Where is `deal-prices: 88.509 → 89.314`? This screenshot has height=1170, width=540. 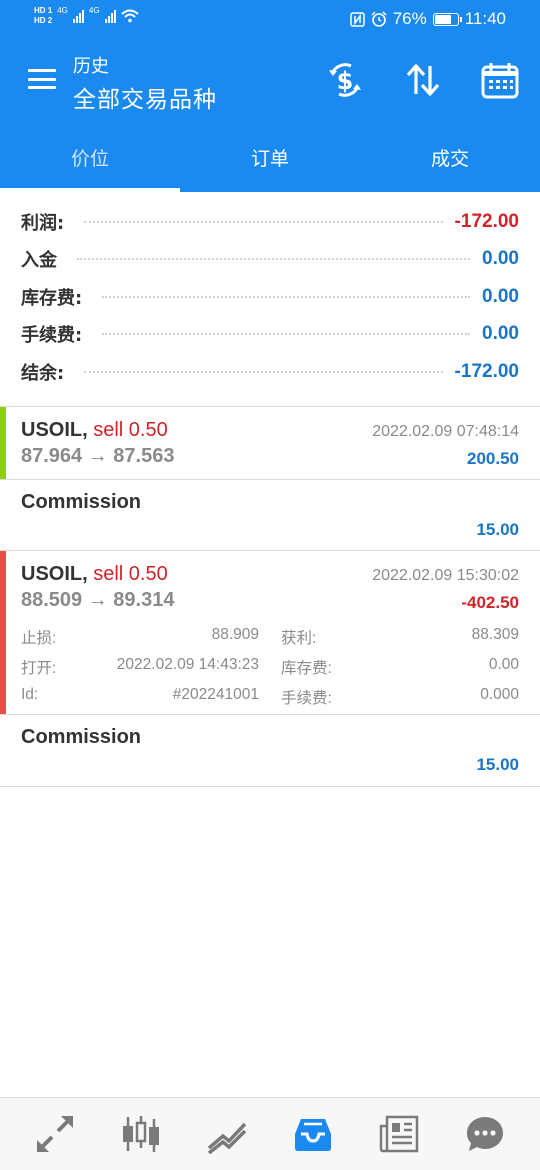
deal-prices: 88.509 → 89.314 is located at coordinates (98, 600).